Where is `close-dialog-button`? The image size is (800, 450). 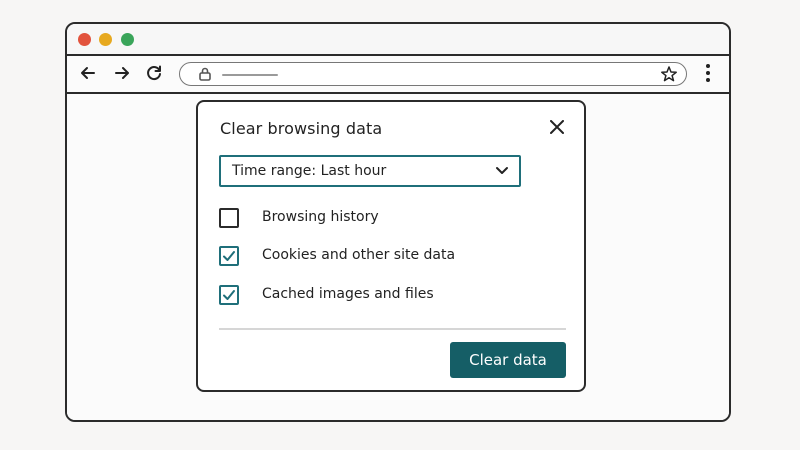
close-dialog-button is located at coordinates (557, 127).